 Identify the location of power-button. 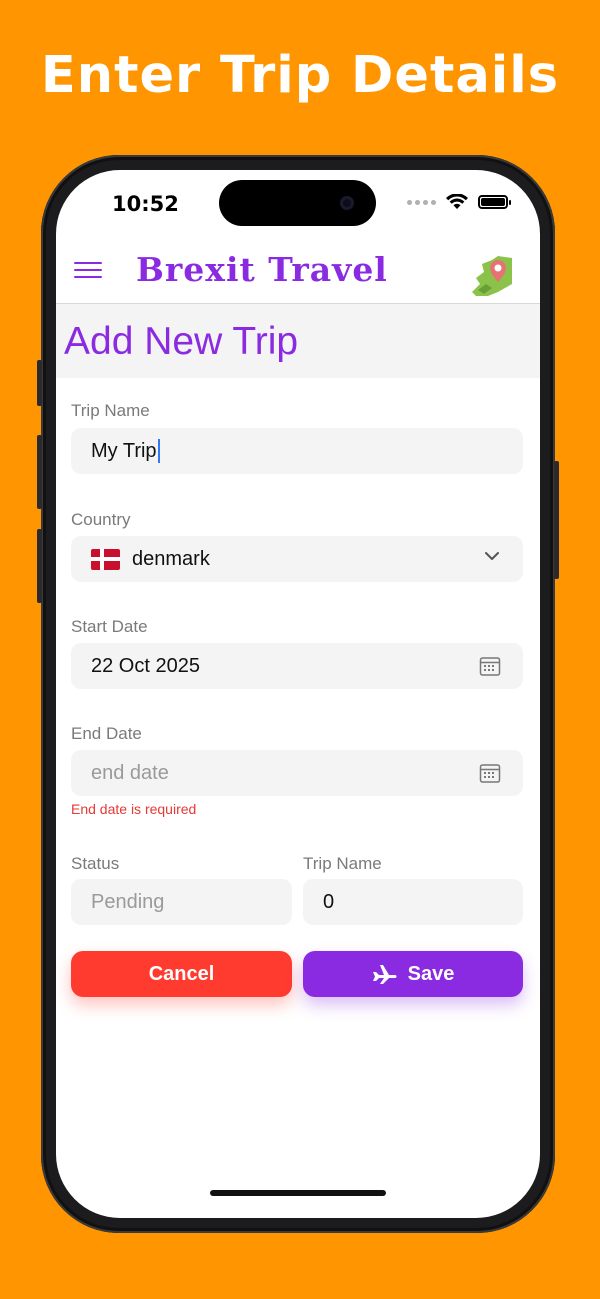
(556, 520).